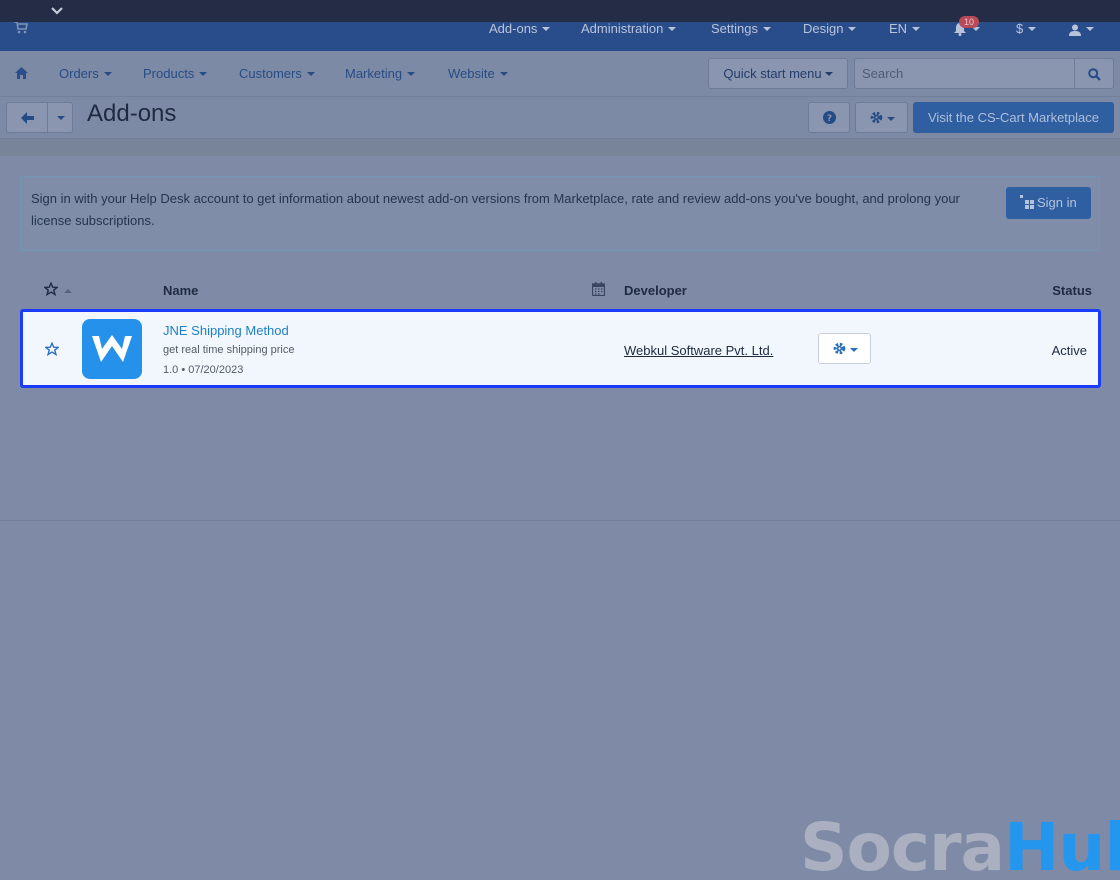 This screenshot has height=880, width=1120. I want to click on topnav-administration: Administration, so click(629, 28).